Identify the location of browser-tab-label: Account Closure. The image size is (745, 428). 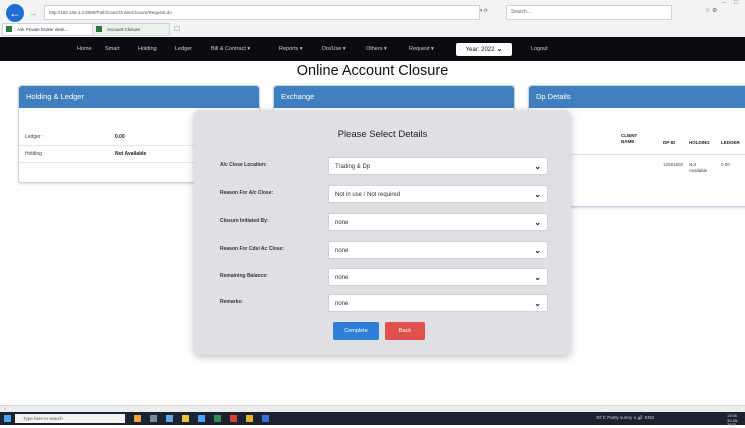
(124, 29).